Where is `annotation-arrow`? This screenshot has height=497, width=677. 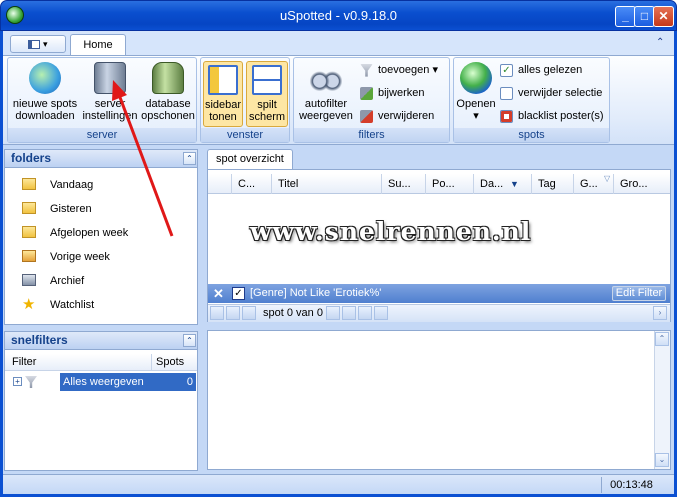
annotation-arrow is located at coordinates (143, 158).